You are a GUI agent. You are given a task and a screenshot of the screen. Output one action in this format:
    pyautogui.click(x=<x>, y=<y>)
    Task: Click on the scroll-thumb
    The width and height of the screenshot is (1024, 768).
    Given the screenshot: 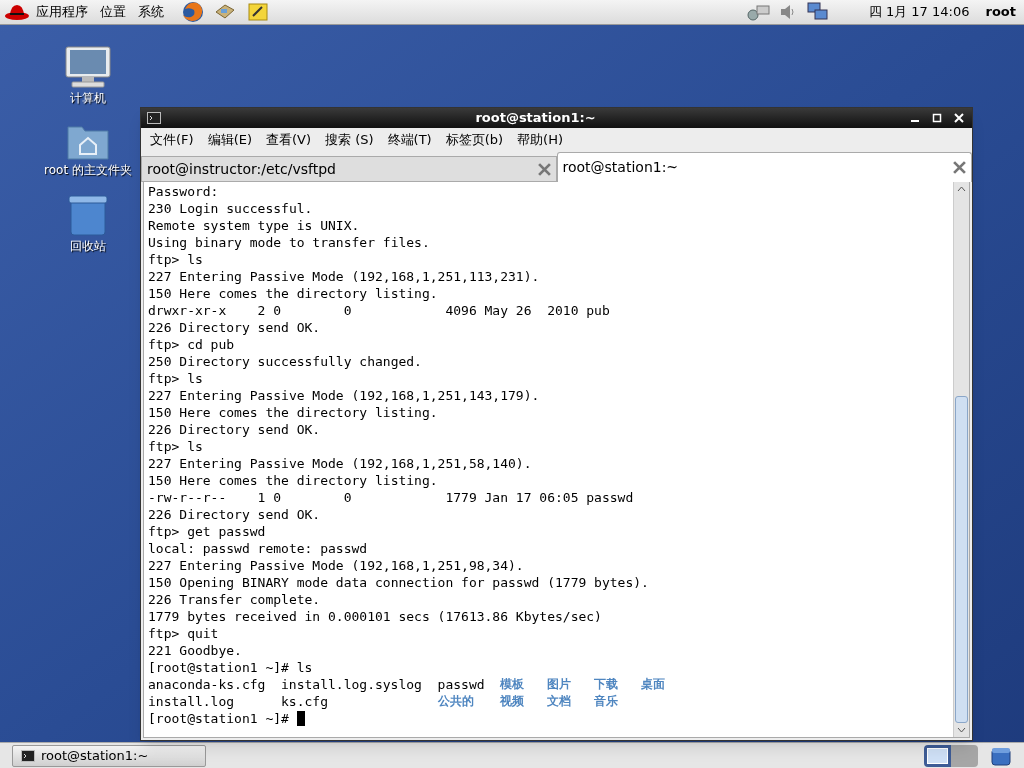 What is the action you would take?
    pyautogui.click(x=961, y=559)
    